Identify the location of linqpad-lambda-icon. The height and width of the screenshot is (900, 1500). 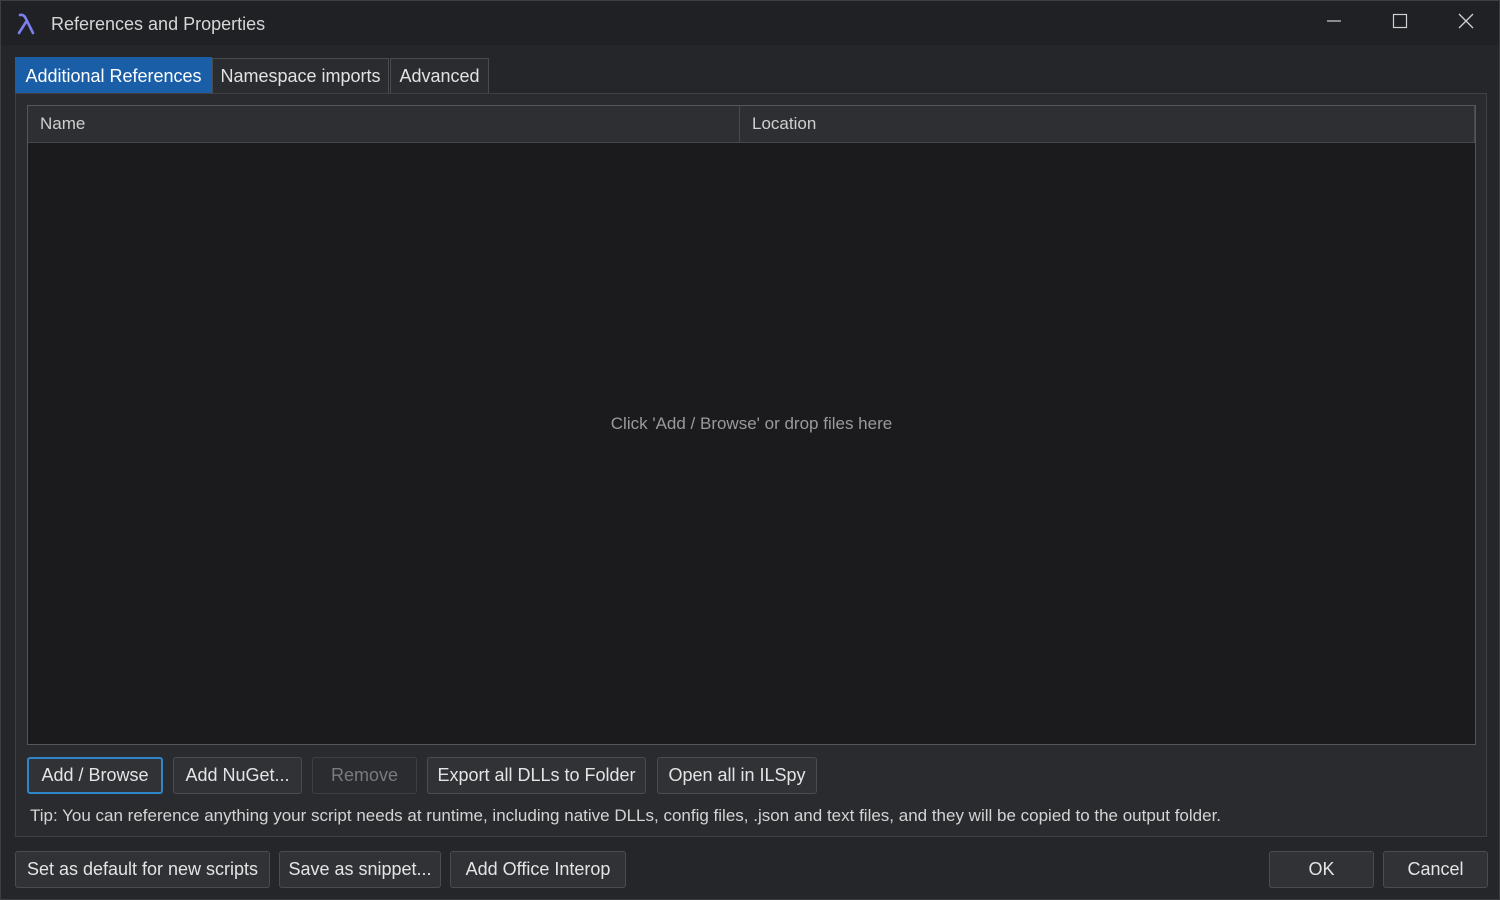
(27, 24).